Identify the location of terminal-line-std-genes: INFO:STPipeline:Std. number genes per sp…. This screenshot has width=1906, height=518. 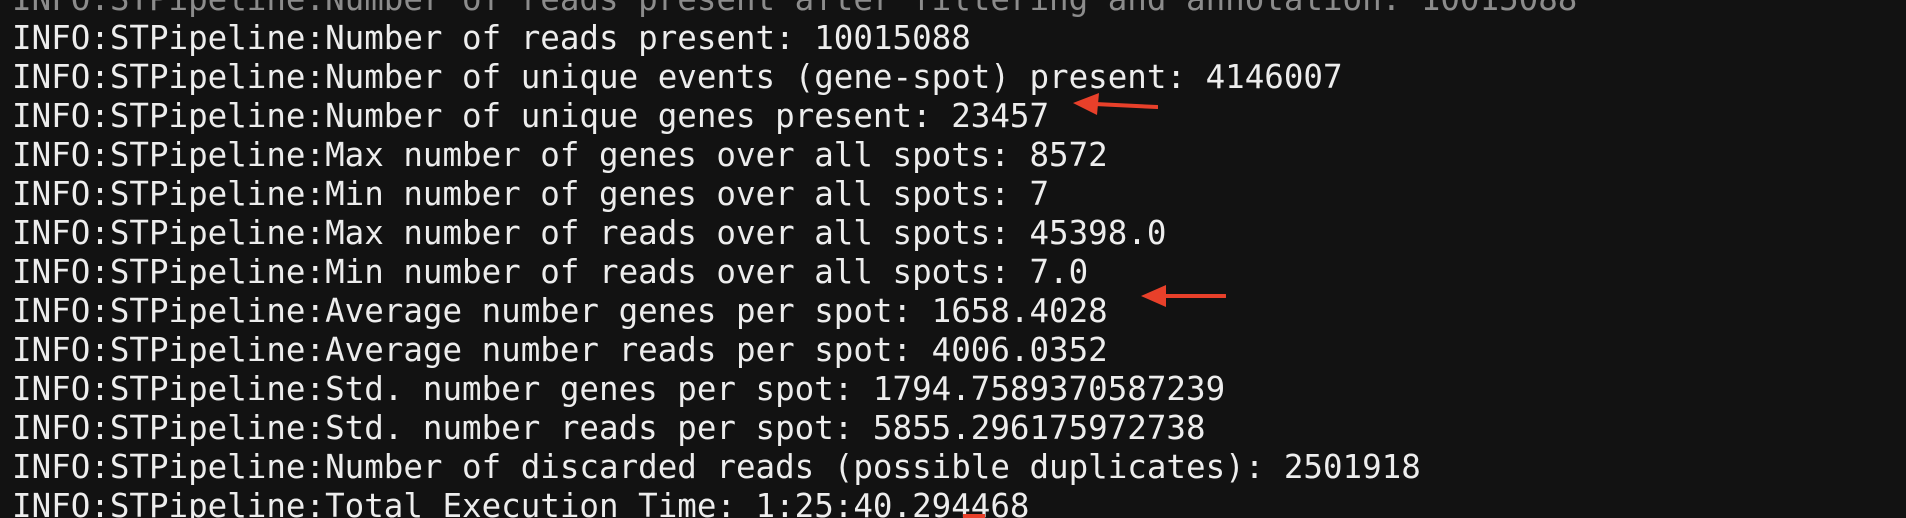
(619, 389).